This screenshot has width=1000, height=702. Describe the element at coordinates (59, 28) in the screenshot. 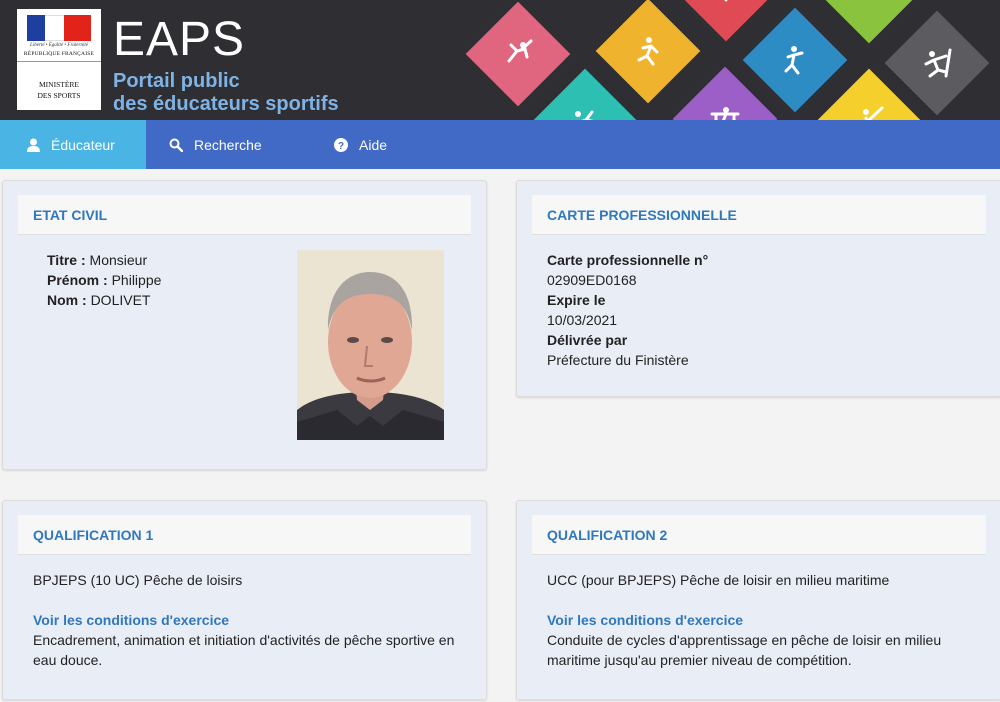

I see `french-flag-icon` at that location.